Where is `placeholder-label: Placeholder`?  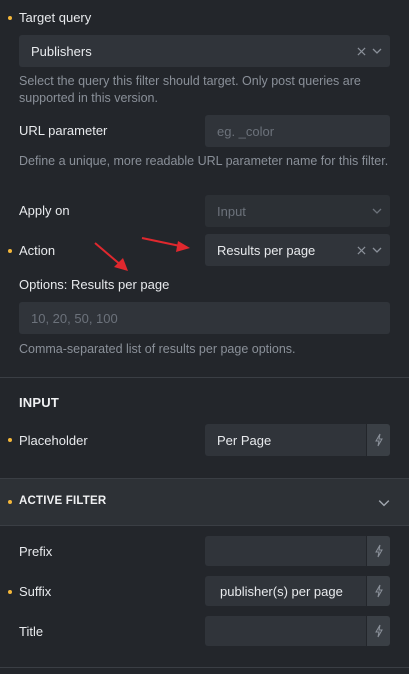
placeholder-label: Placeholder is located at coordinates (53, 440).